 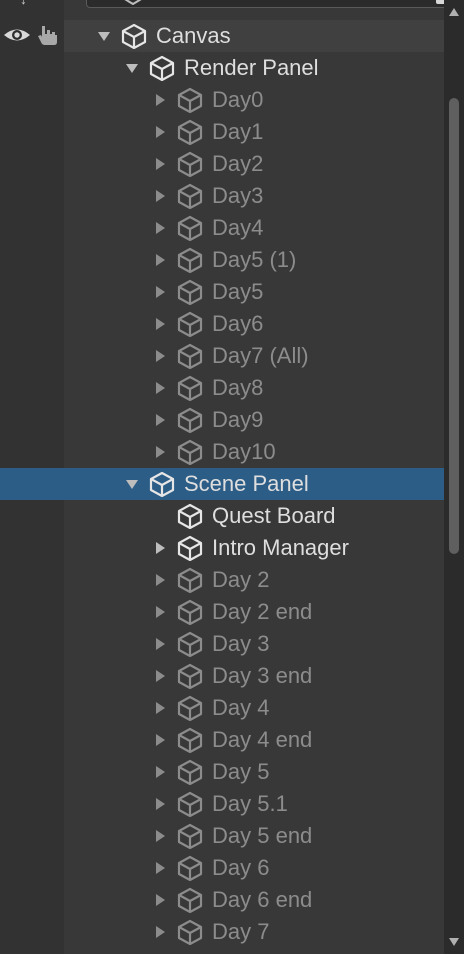 What do you see at coordinates (222, 132) in the screenshot?
I see `hierarchy-row: Day1` at bounding box center [222, 132].